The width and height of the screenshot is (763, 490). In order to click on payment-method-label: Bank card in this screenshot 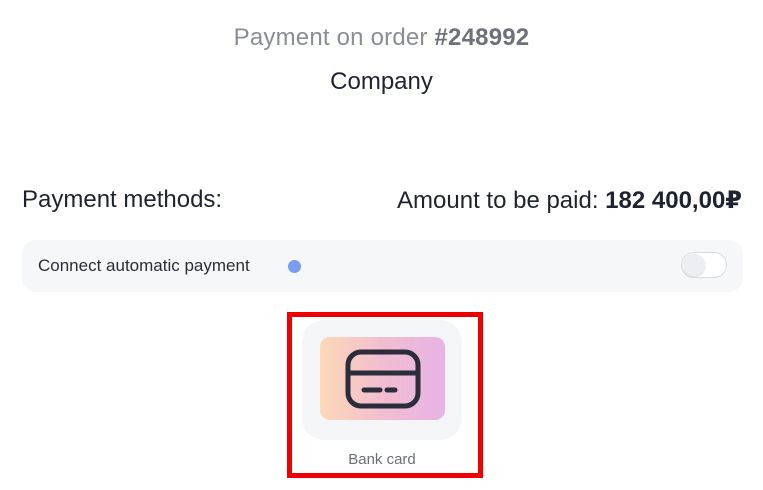, I will do `click(382, 459)`.